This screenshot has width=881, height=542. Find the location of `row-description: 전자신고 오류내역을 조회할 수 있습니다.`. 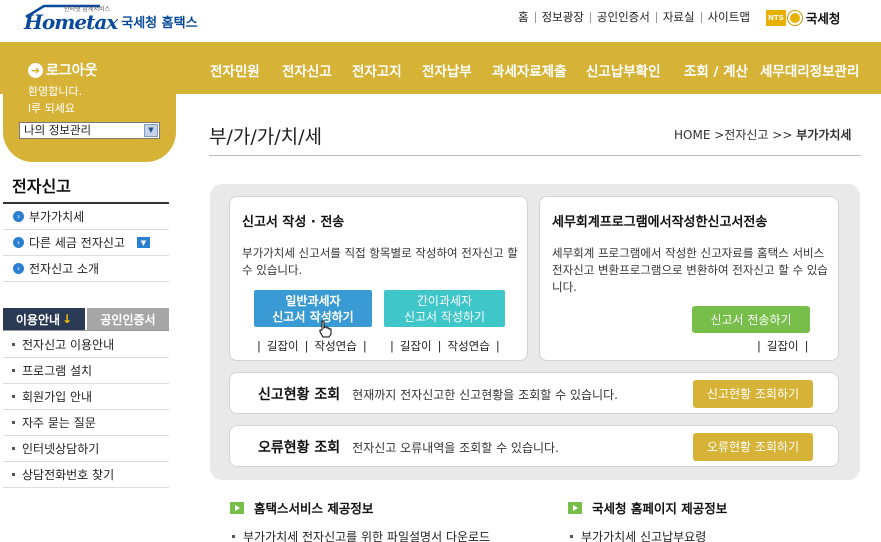

row-description: 전자신고 오류내역을 조회할 수 있습니다. is located at coordinates (455, 447).